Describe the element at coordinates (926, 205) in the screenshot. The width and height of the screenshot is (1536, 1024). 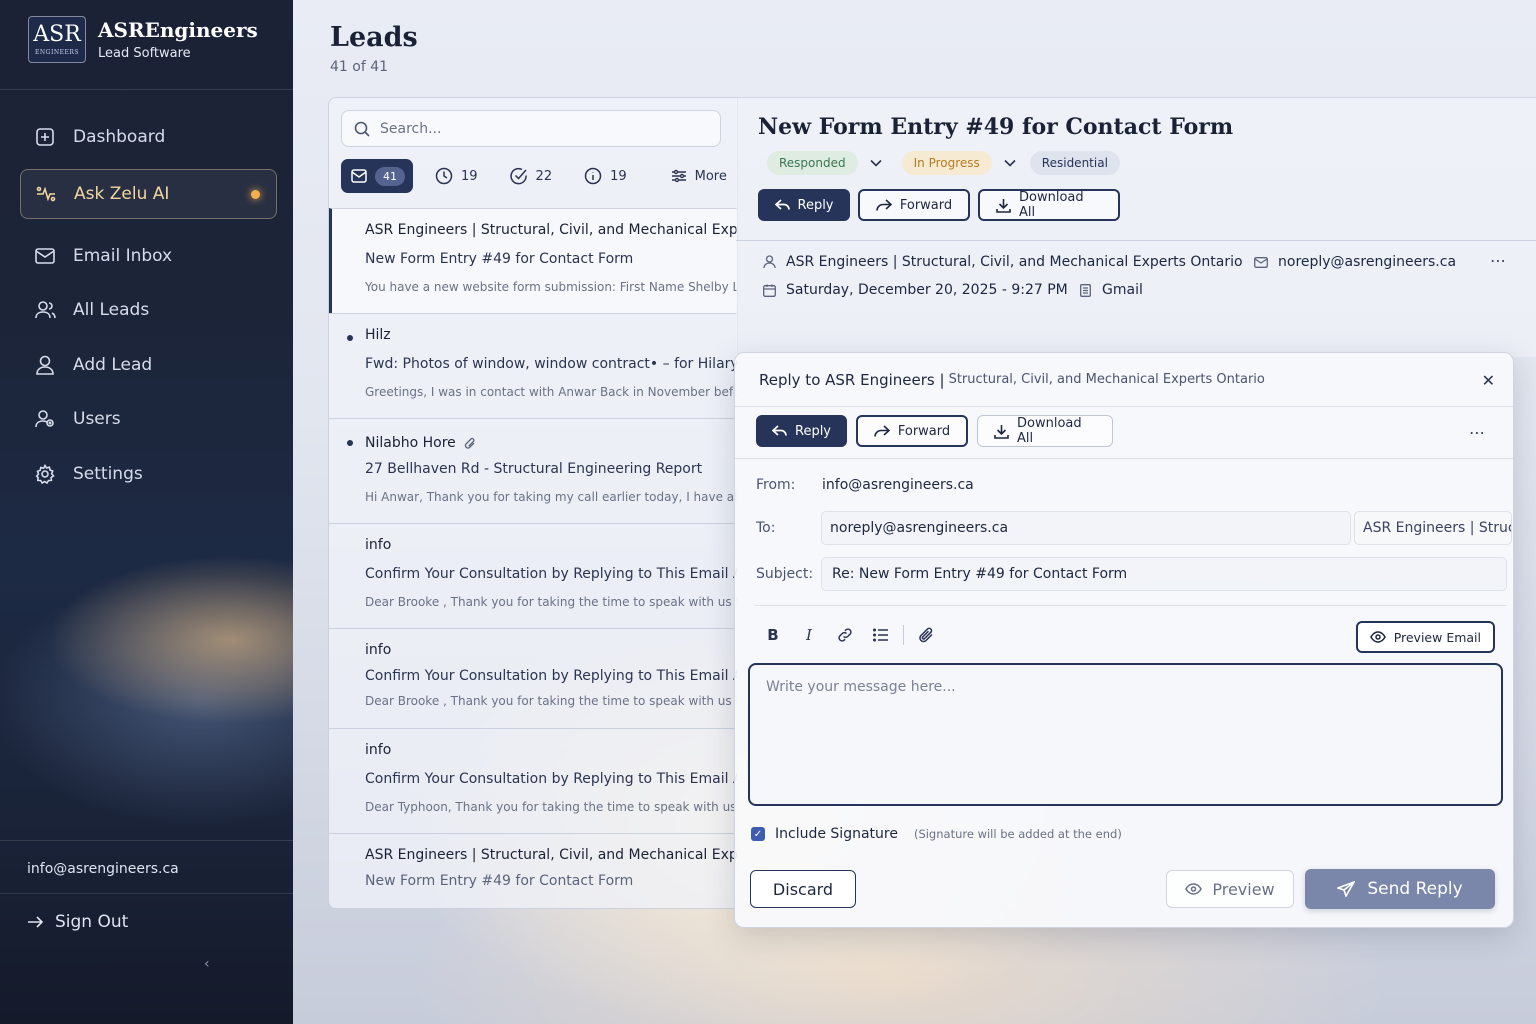
I see `forward-label: Forward` at that location.